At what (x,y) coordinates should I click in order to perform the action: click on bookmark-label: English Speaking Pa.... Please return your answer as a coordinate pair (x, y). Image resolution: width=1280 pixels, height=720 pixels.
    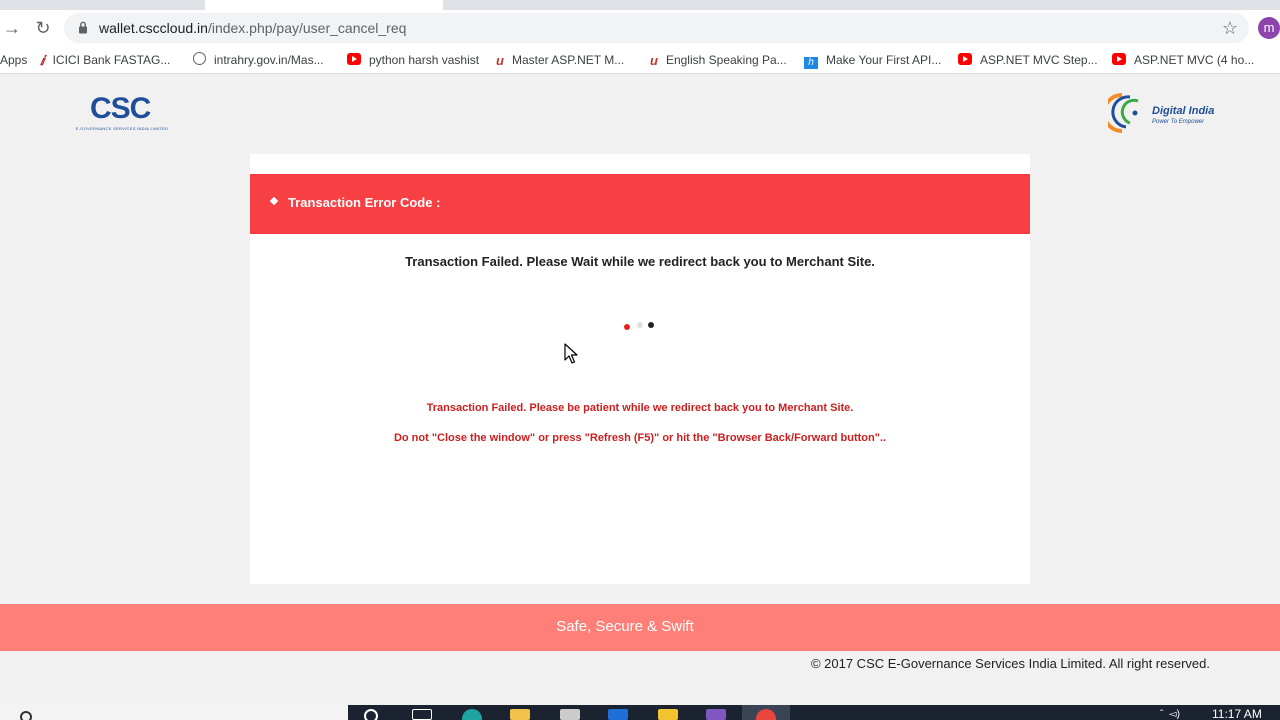
    Looking at the image, I should click on (726, 60).